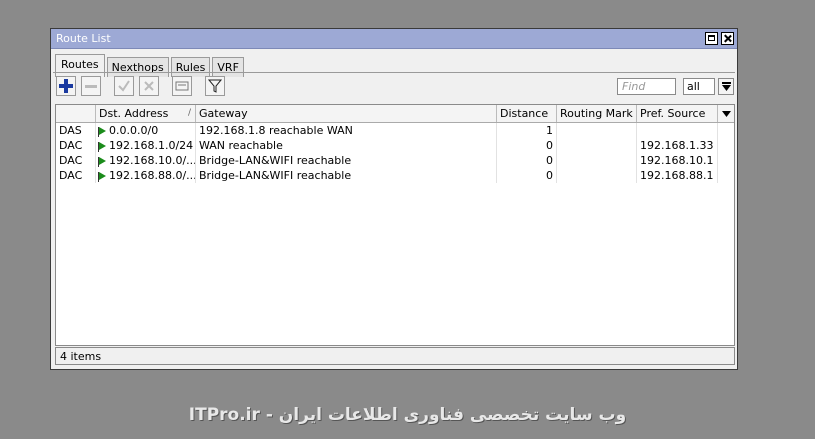  I want to click on maximize-icon, so click(711, 38).